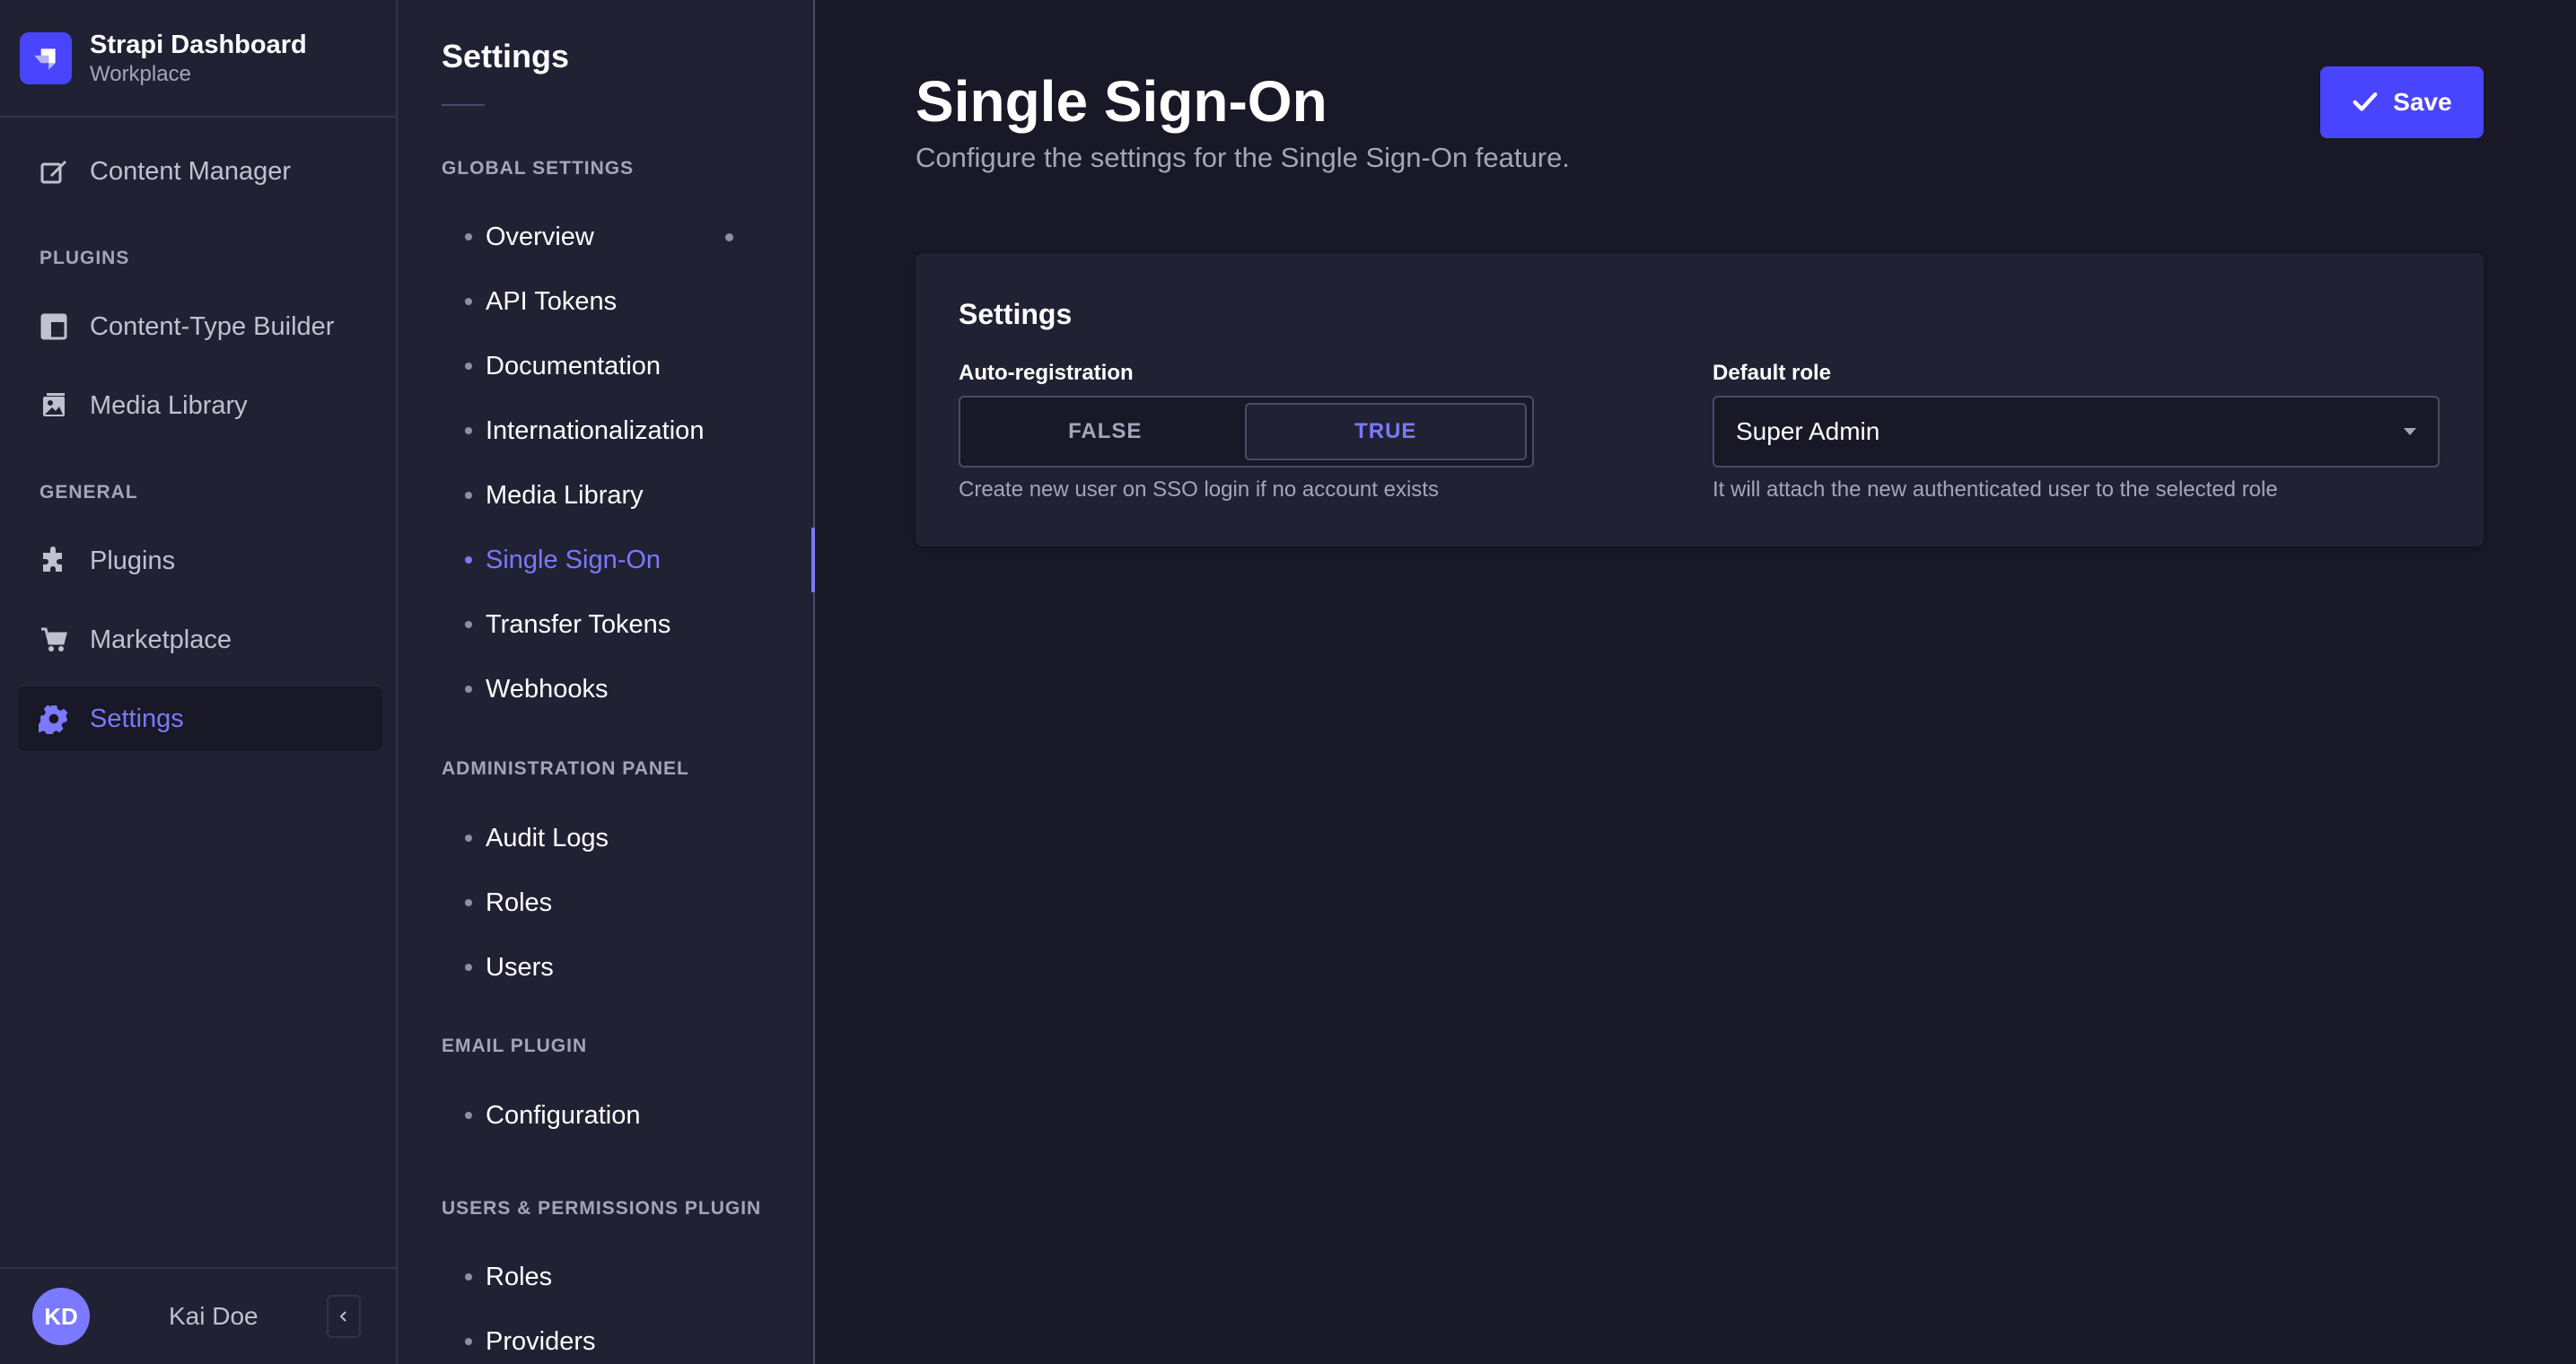 The image size is (2576, 1364). What do you see at coordinates (463, 105) in the screenshot?
I see `subnav-divider` at bounding box center [463, 105].